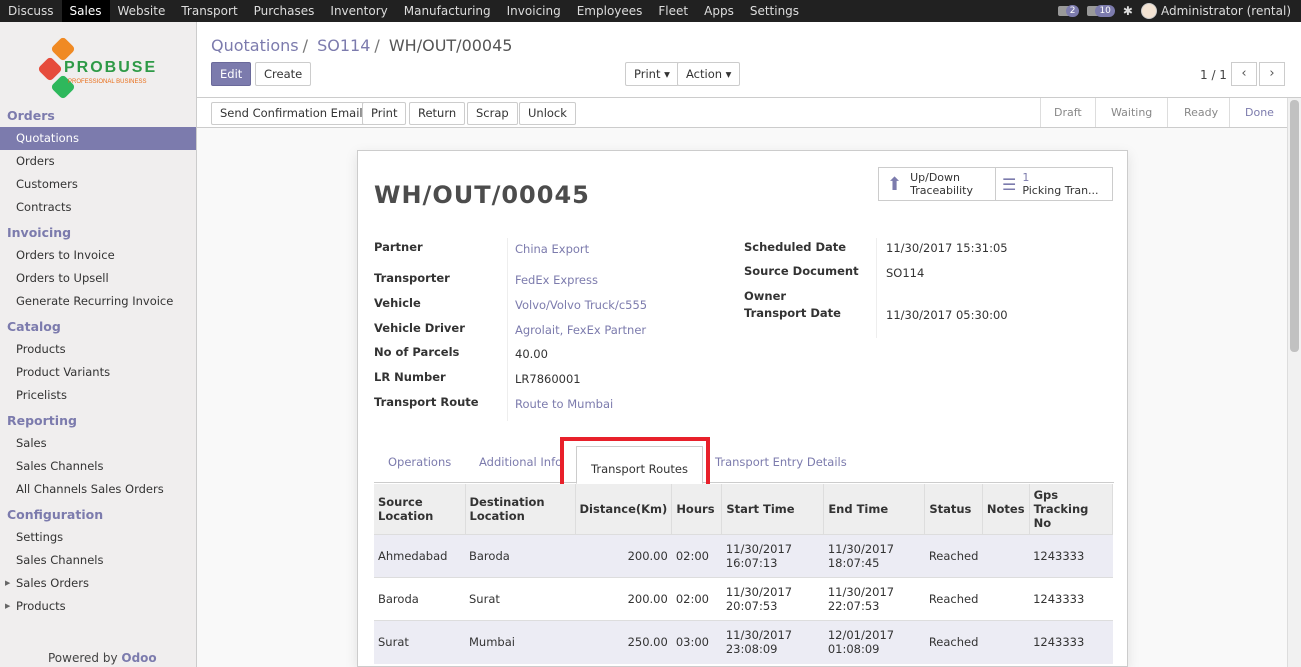 The image size is (1301, 667). Describe the element at coordinates (283, 74) in the screenshot. I see `create-button: Create` at that location.